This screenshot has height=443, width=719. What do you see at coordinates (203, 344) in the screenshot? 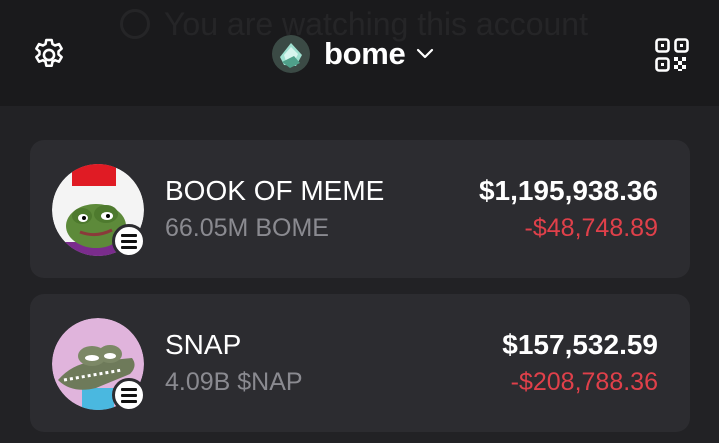
I see `token-name: SNAP` at bounding box center [203, 344].